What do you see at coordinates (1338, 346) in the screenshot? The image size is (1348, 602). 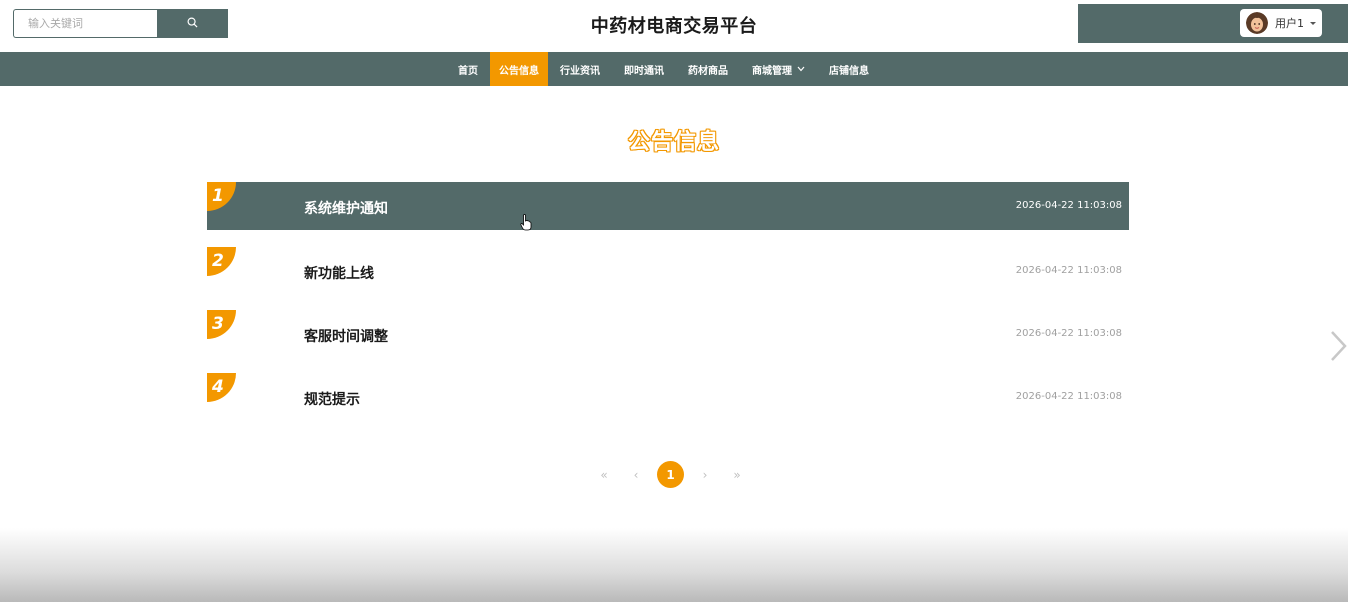 I see `chevron-right-icon` at bounding box center [1338, 346].